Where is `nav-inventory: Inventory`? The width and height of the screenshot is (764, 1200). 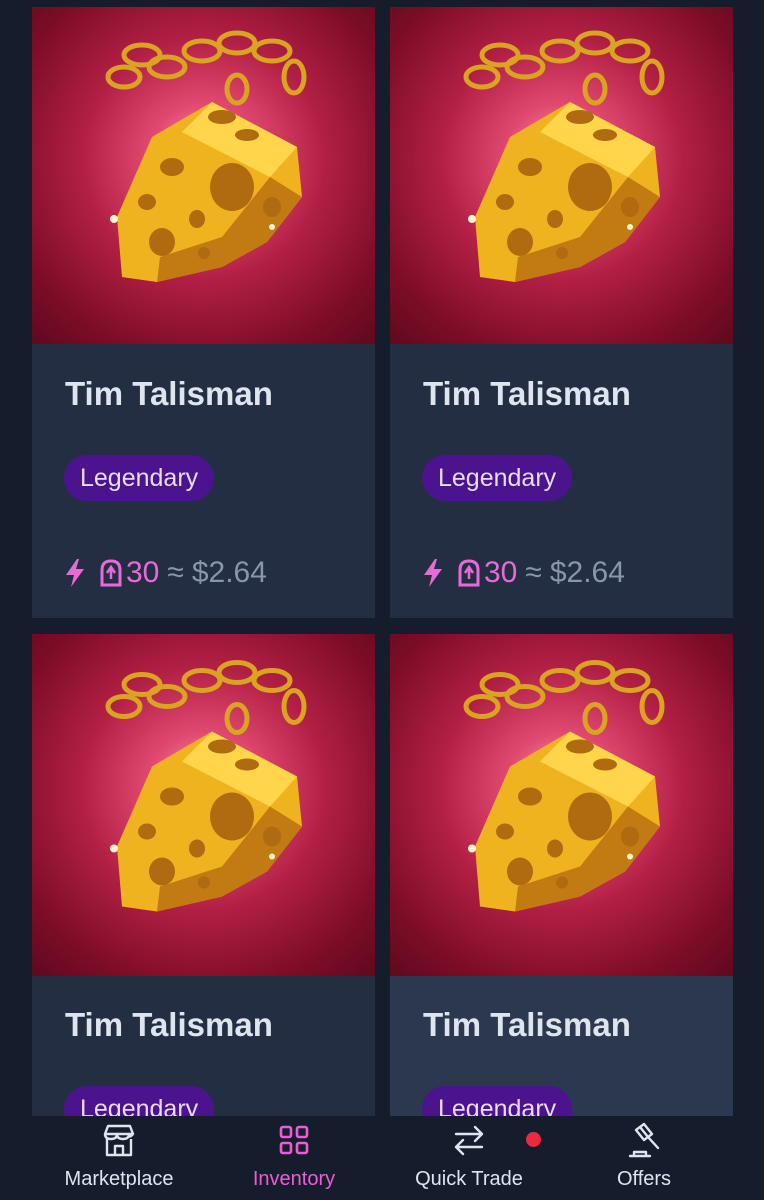
nav-inventory: Inventory is located at coordinates (294, 1158).